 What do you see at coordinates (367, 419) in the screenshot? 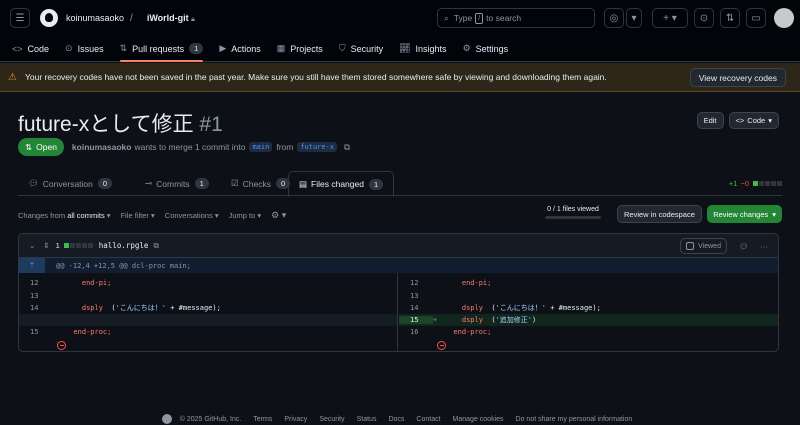
I see `footer-link-status: Status` at bounding box center [367, 419].